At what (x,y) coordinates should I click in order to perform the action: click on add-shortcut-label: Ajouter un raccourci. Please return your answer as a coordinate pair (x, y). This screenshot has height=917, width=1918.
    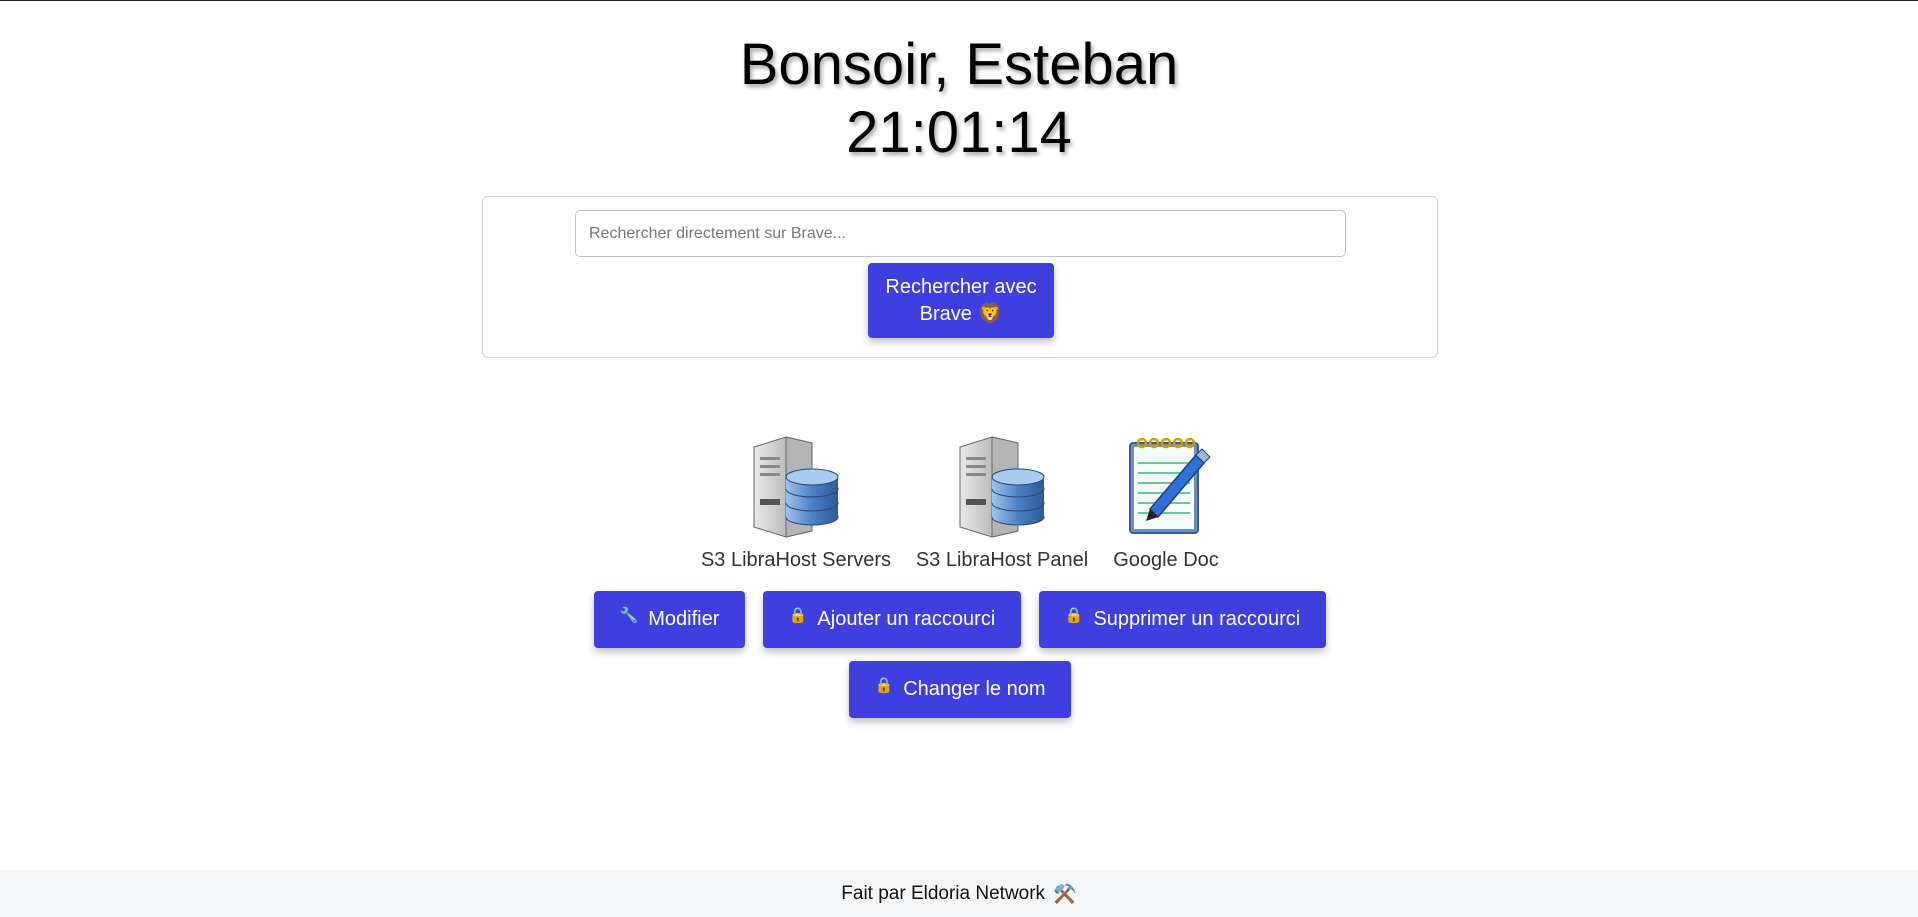
    Looking at the image, I should click on (906, 619).